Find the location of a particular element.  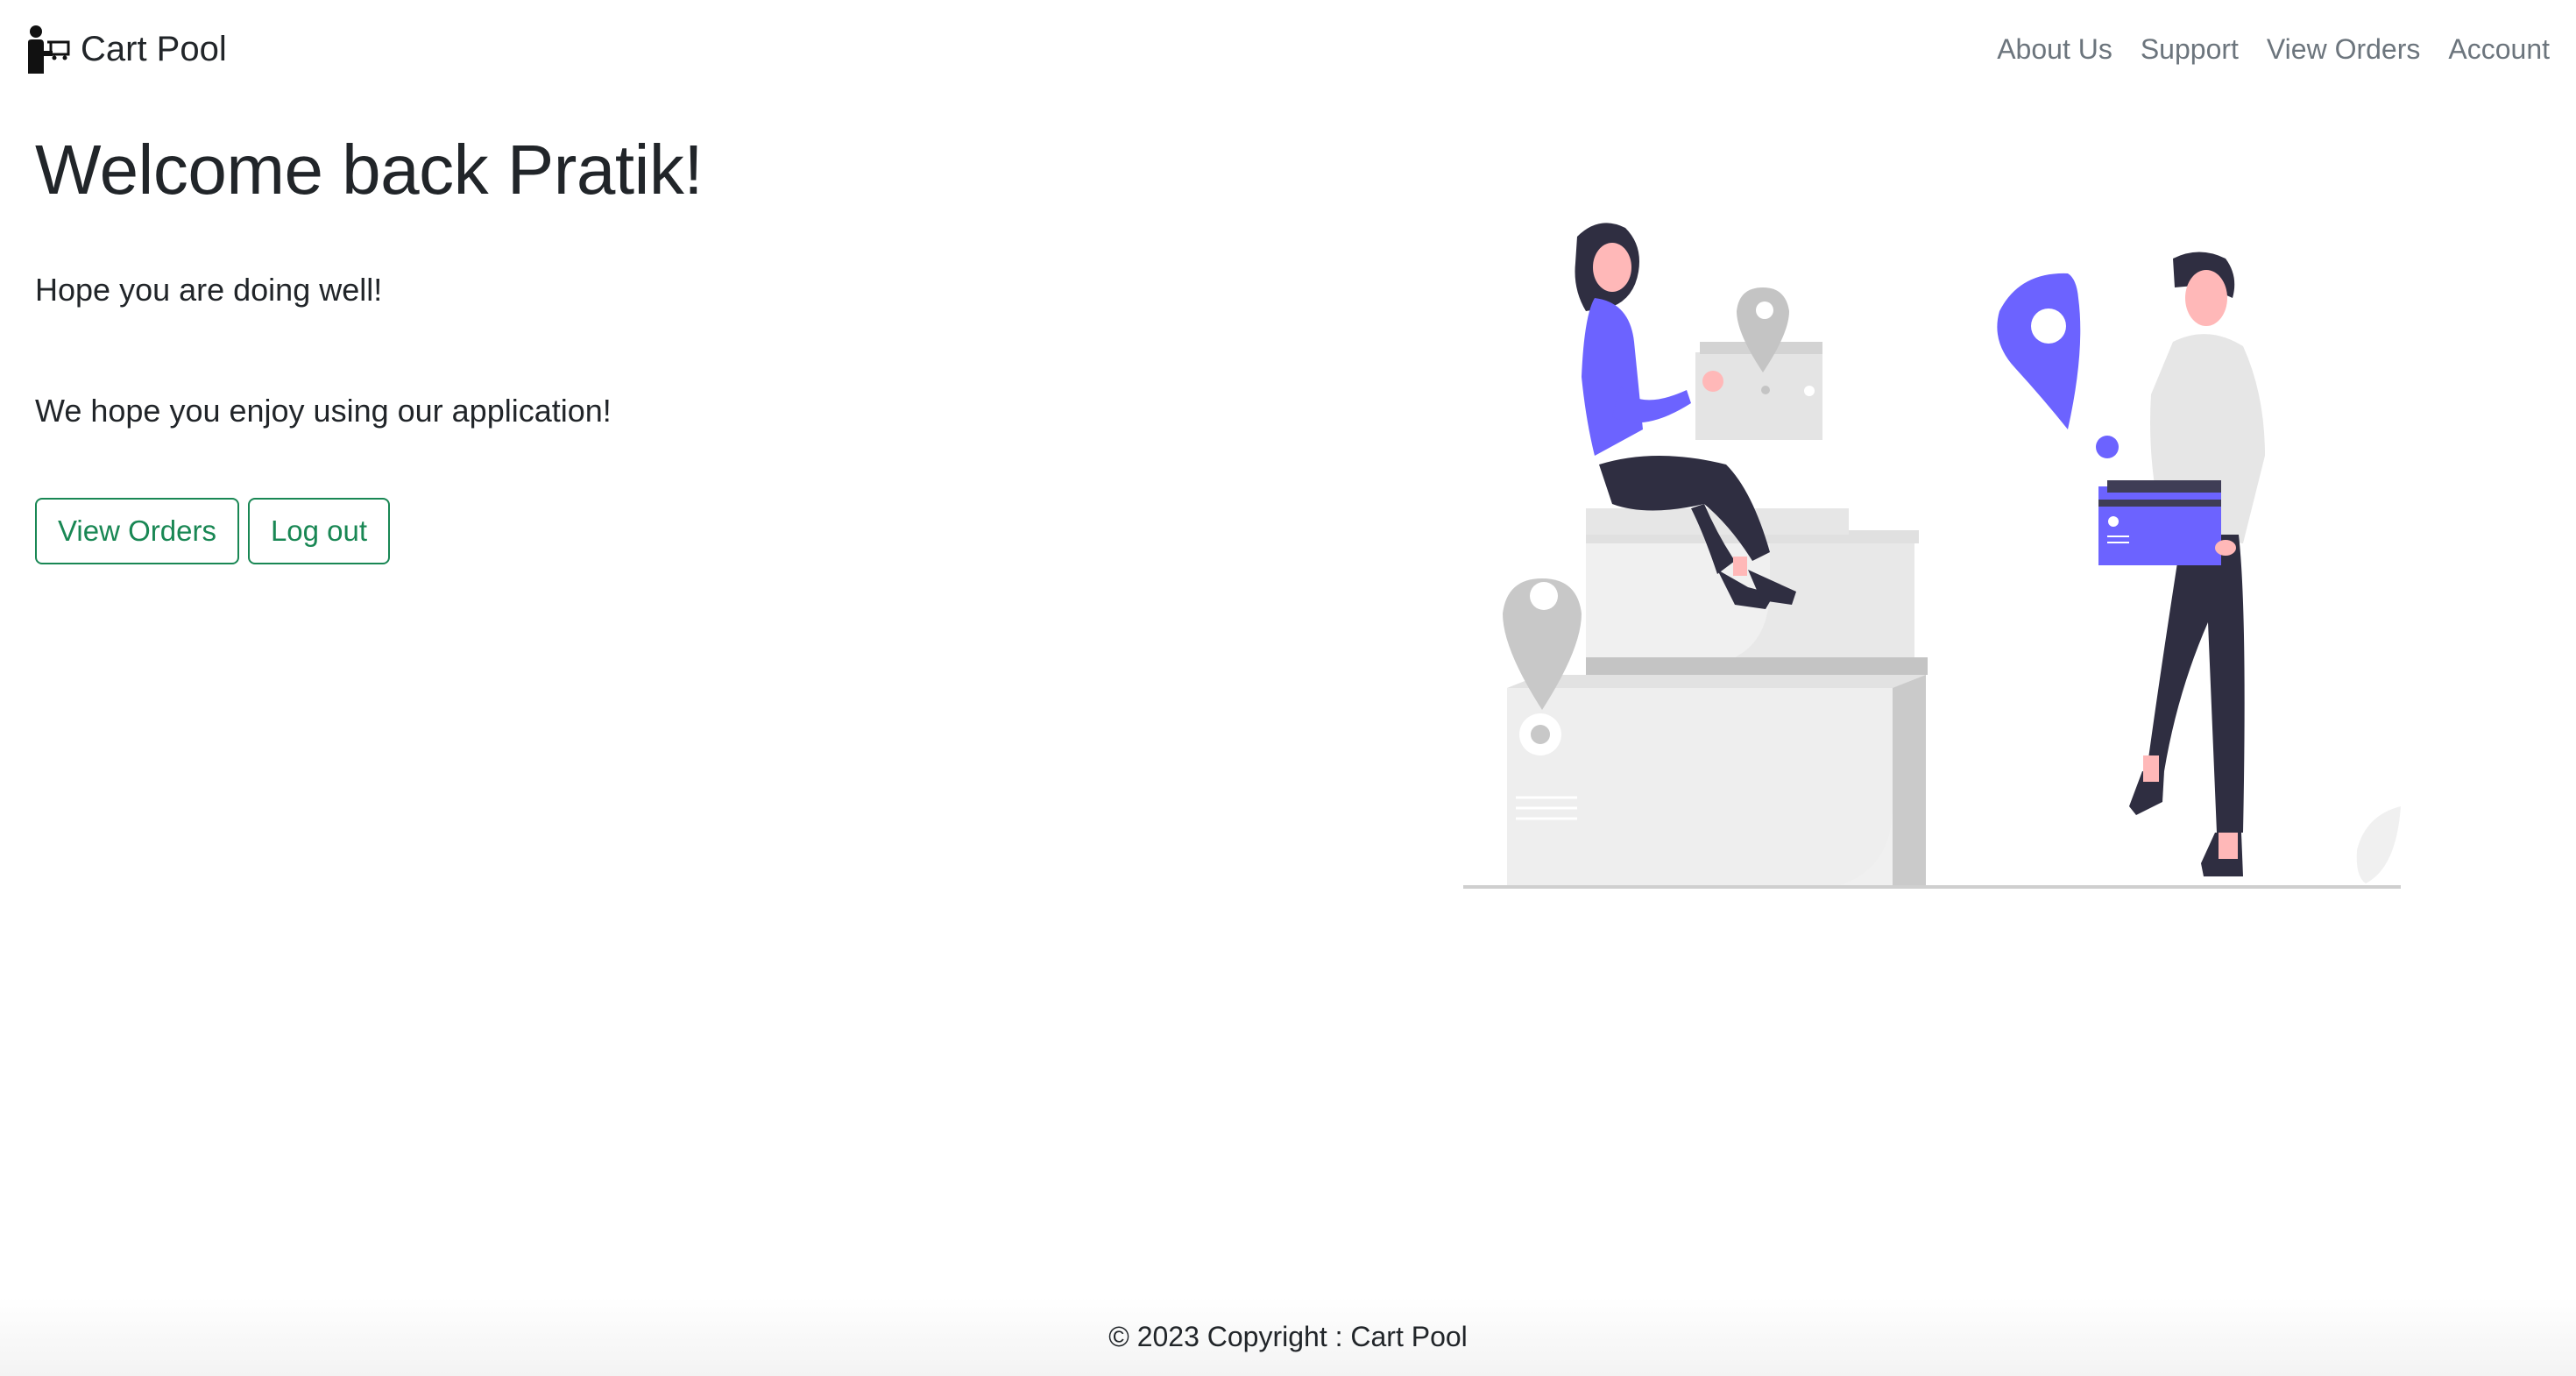

enjoy-text: We hope you enjoy using our application! is located at coordinates (323, 411).